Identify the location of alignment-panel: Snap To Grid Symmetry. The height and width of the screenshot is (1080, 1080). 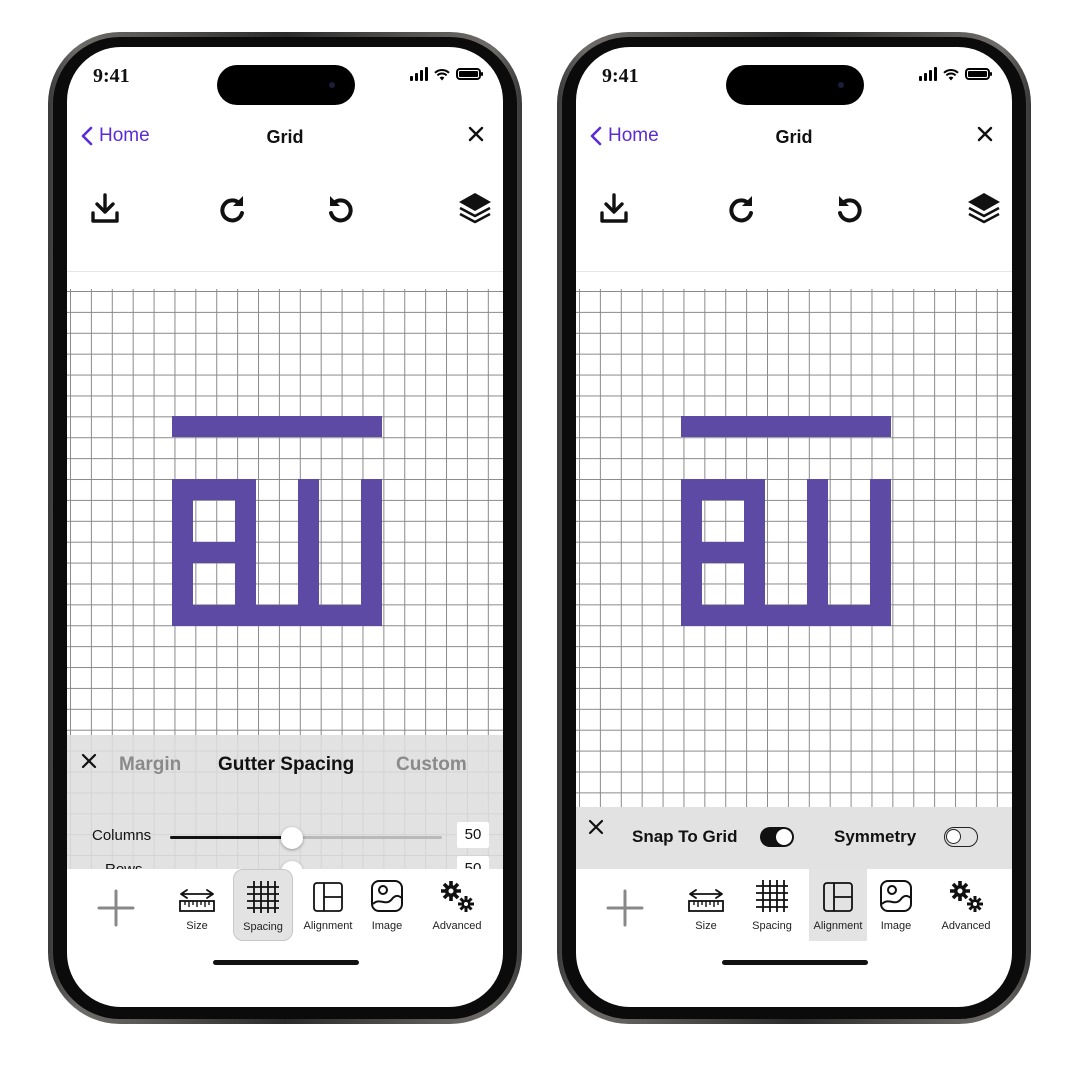
(794, 838).